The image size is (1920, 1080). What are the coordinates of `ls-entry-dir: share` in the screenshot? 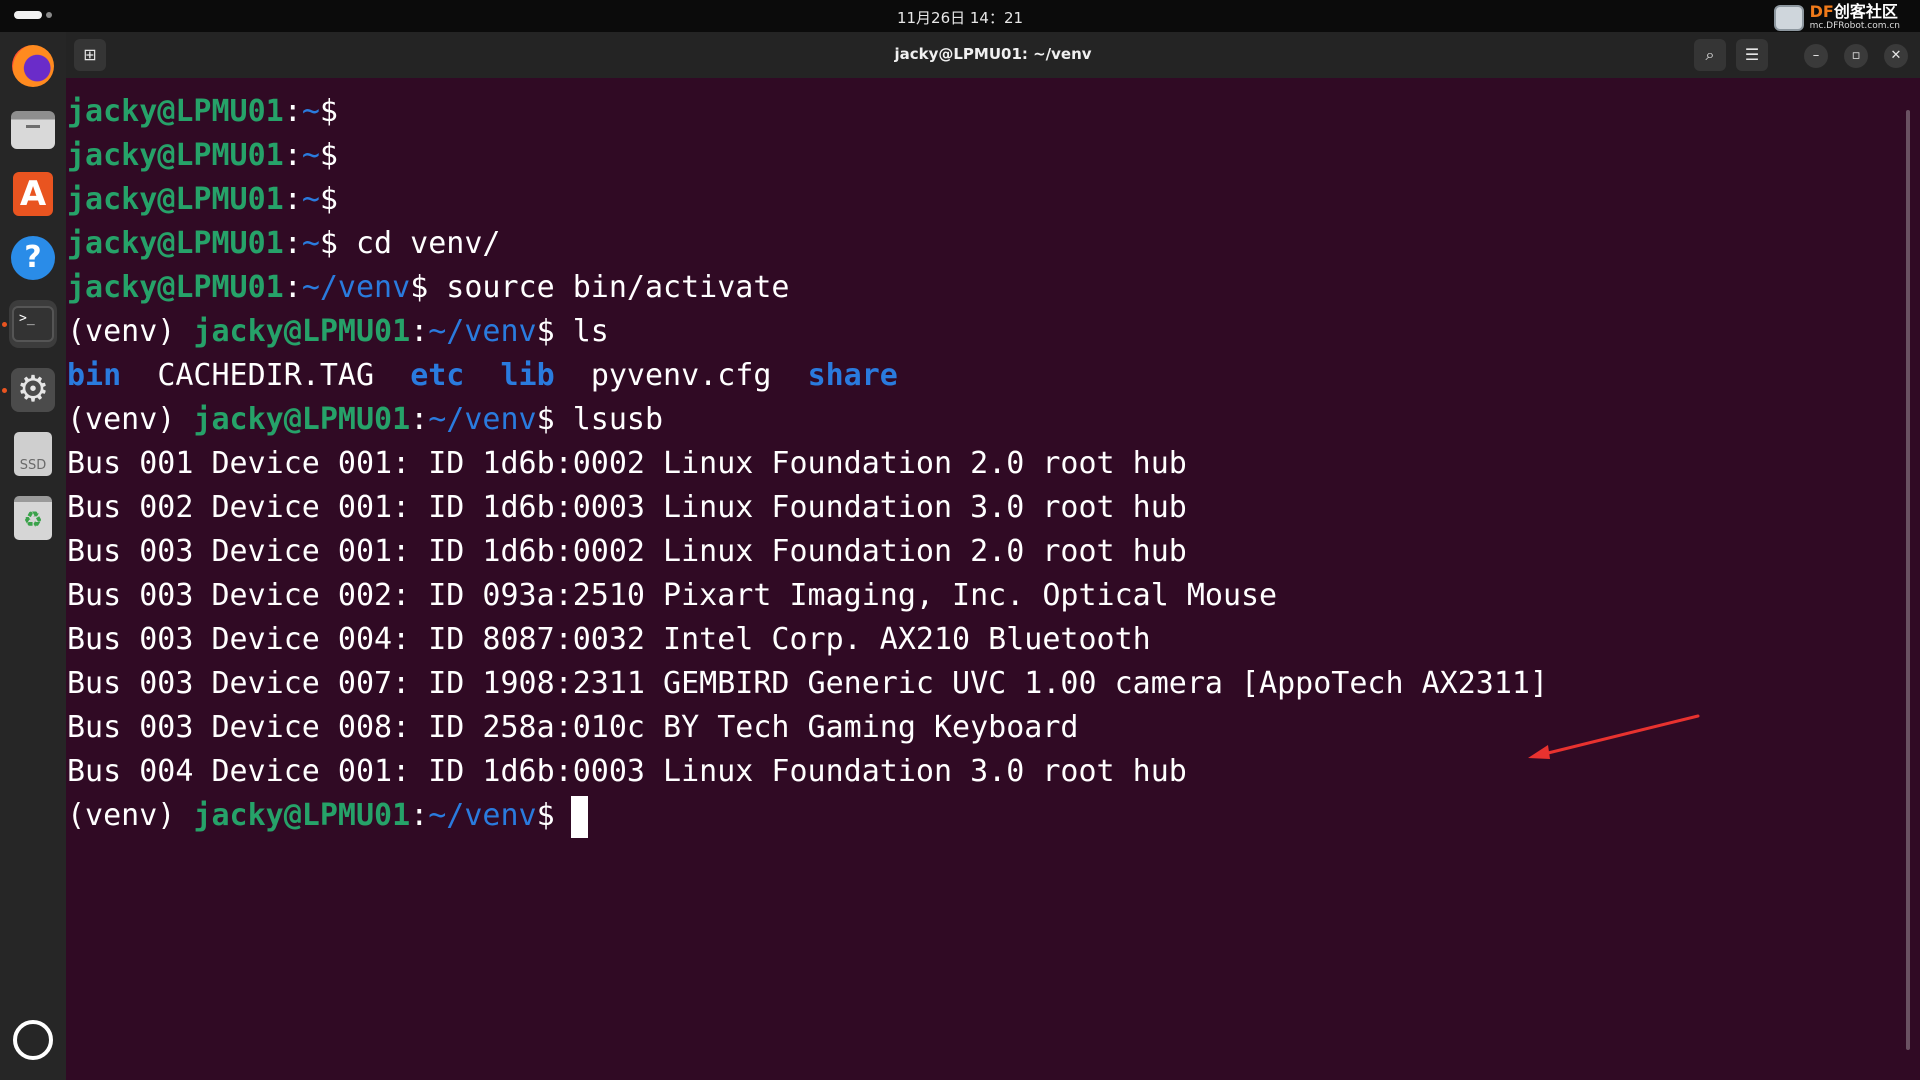 It's located at (852, 375).